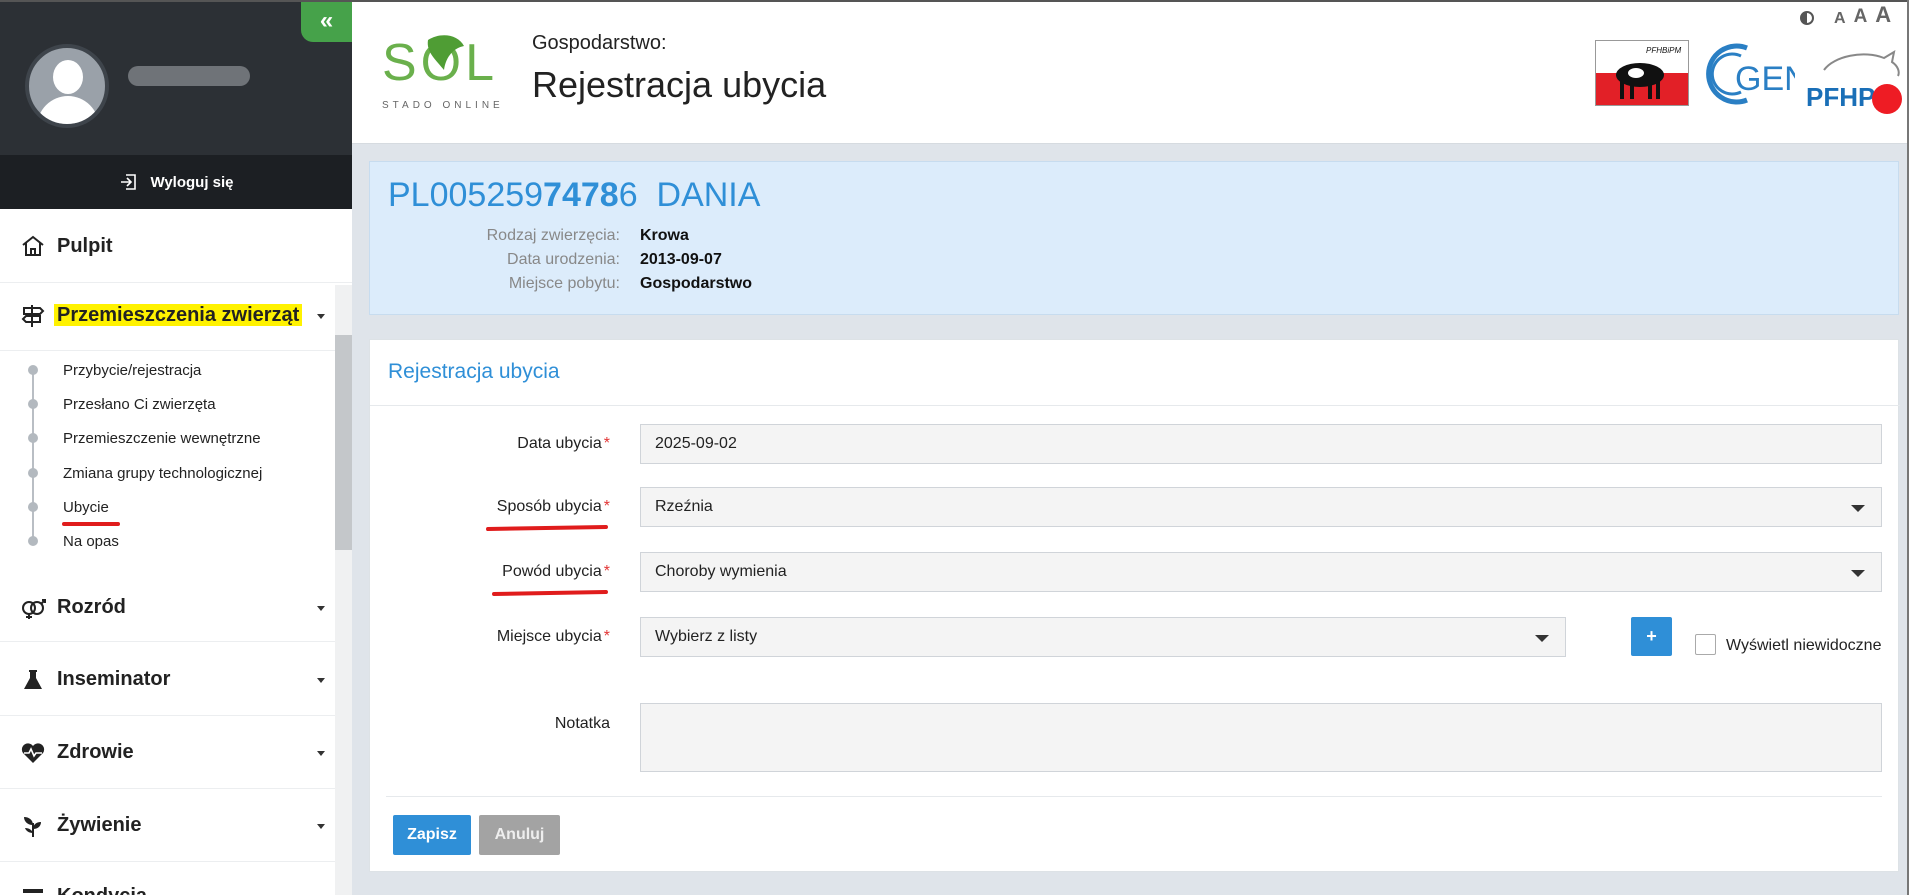 Image resolution: width=1915 pixels, height=895 pixels. I want to click on collapse-sidebar-button: «, so click(326, 22).